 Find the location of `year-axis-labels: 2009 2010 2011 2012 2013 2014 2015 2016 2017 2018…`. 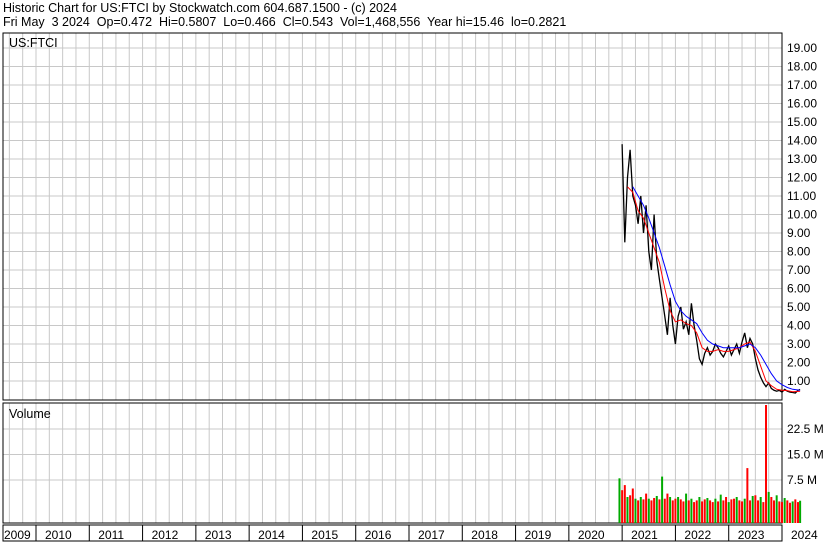

year-axis-labels: 2009 2010 2011 2012 2013 2014 2015 2016 2017 2018… is located at coordinates (411, 535).